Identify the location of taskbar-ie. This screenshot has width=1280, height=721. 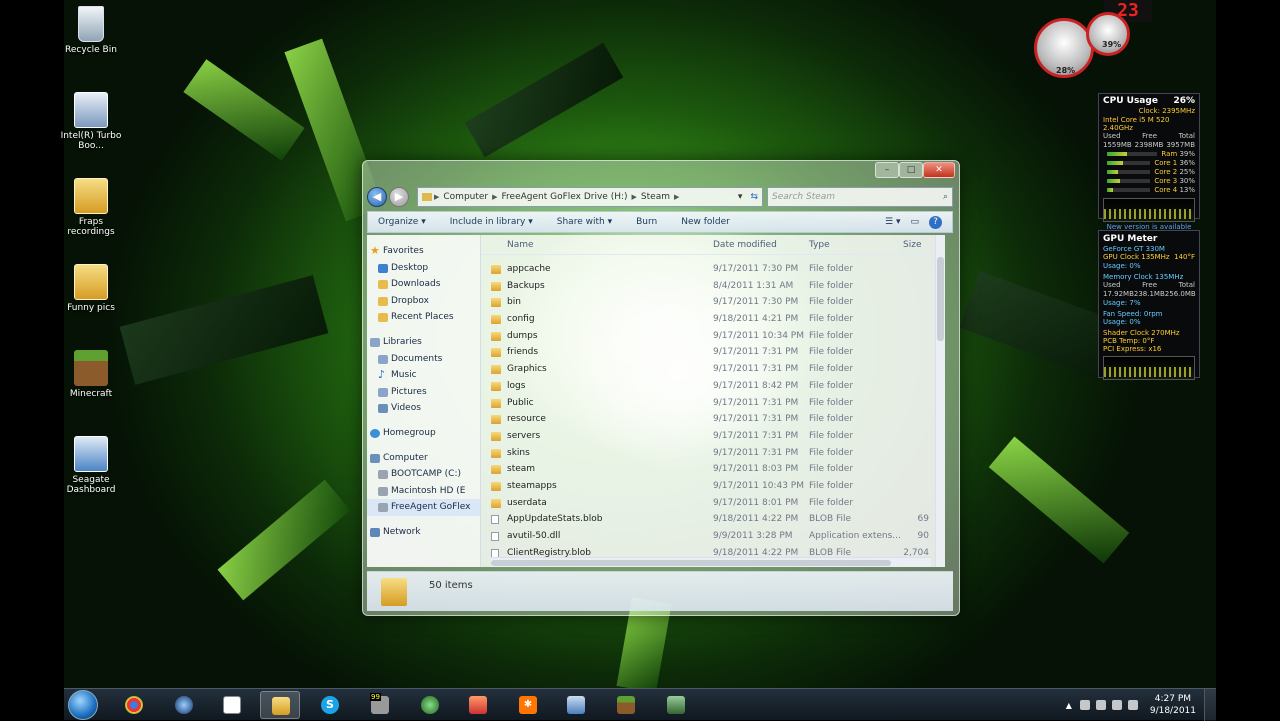
(184, 705).